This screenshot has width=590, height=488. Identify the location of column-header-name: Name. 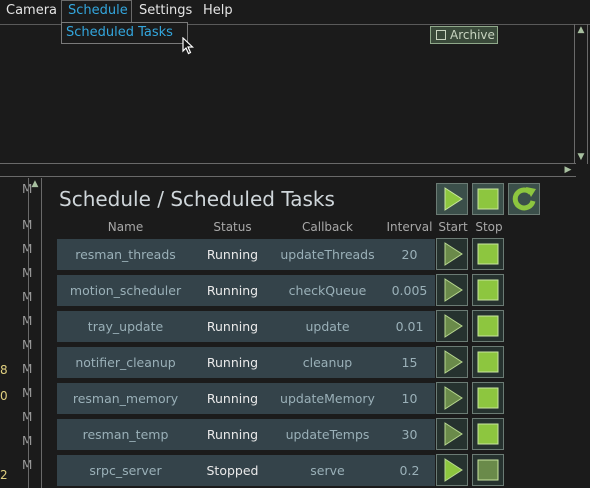
(125, 227).